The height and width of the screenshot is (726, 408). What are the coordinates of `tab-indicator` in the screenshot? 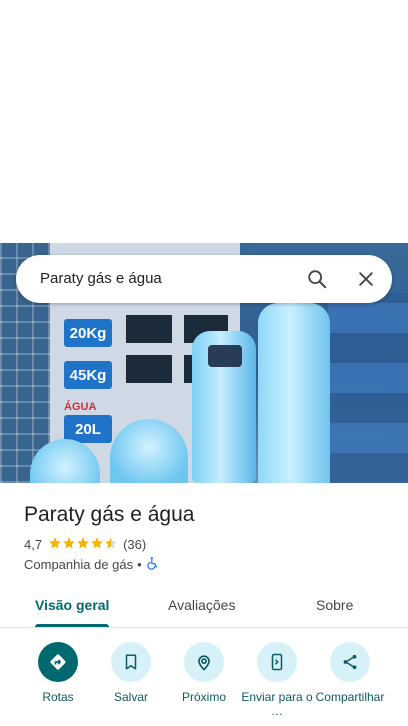 It's located at (72, 625).